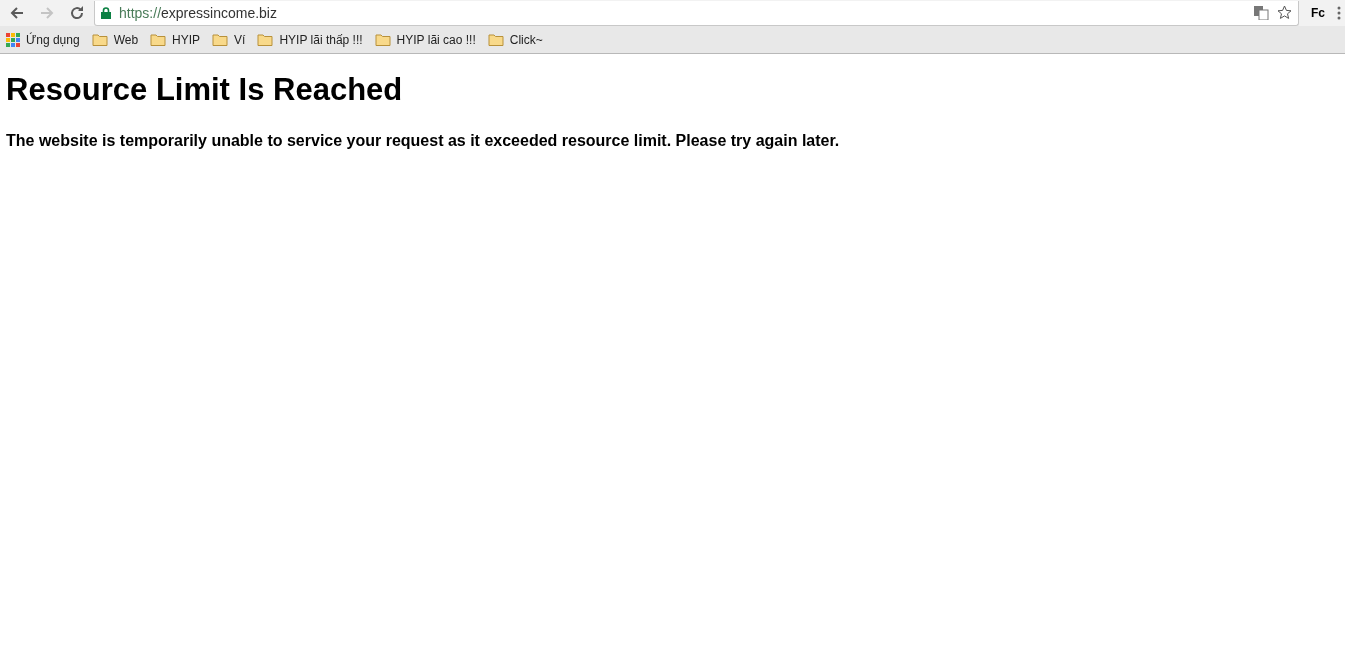 Image resolution: width=1345 pixels, height=669 pixels. What do you see at coordinates (1339, 13) in the screenshot?
I see `menu-icon` at bounding box center [1339, 13].